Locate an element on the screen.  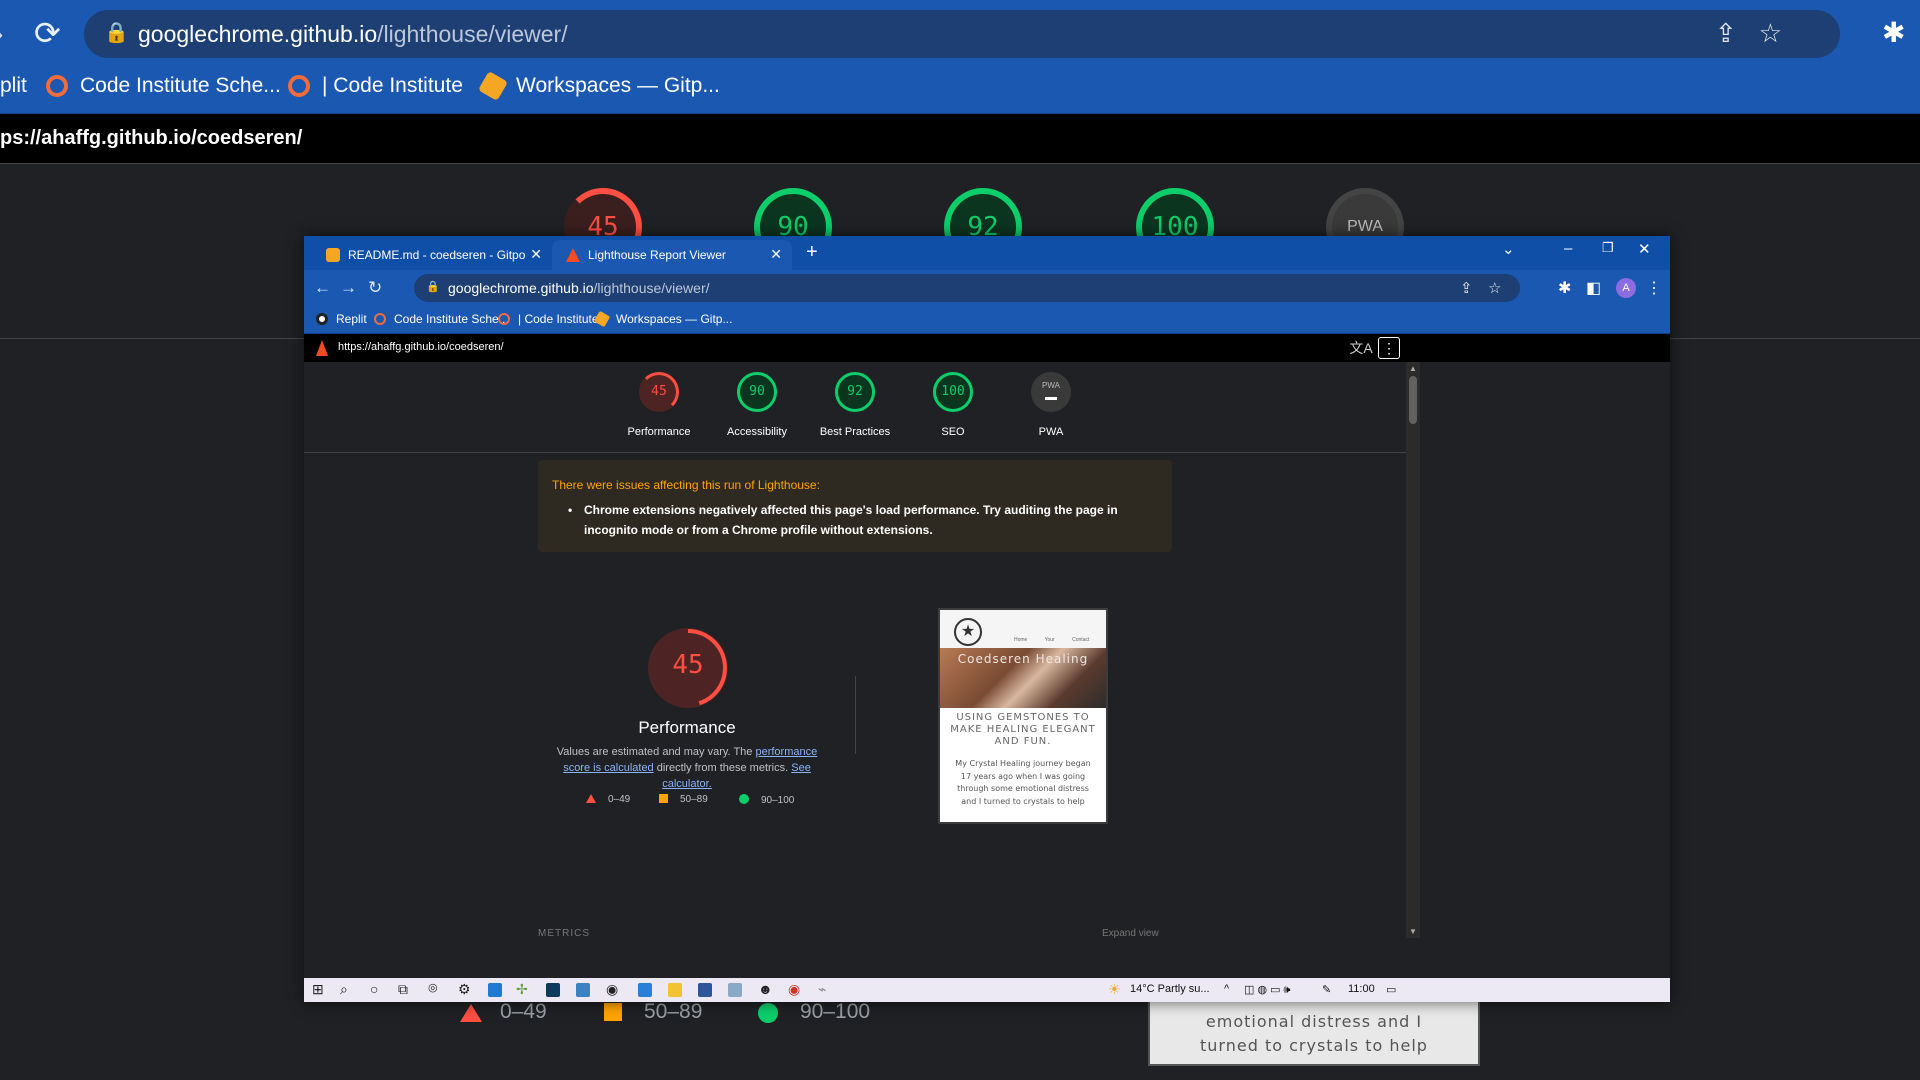
extensions-icon: ✱ is located at coordinates (1564, 288).